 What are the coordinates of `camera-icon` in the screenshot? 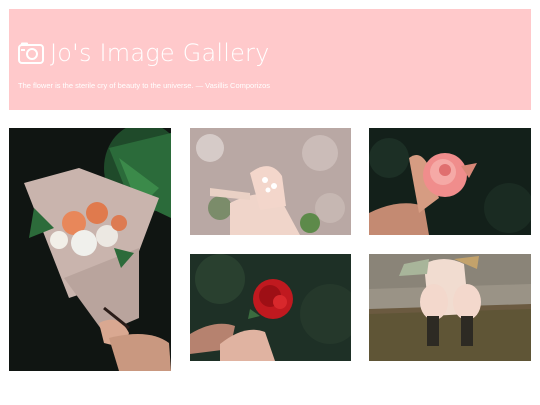 It's located at (31, 53).